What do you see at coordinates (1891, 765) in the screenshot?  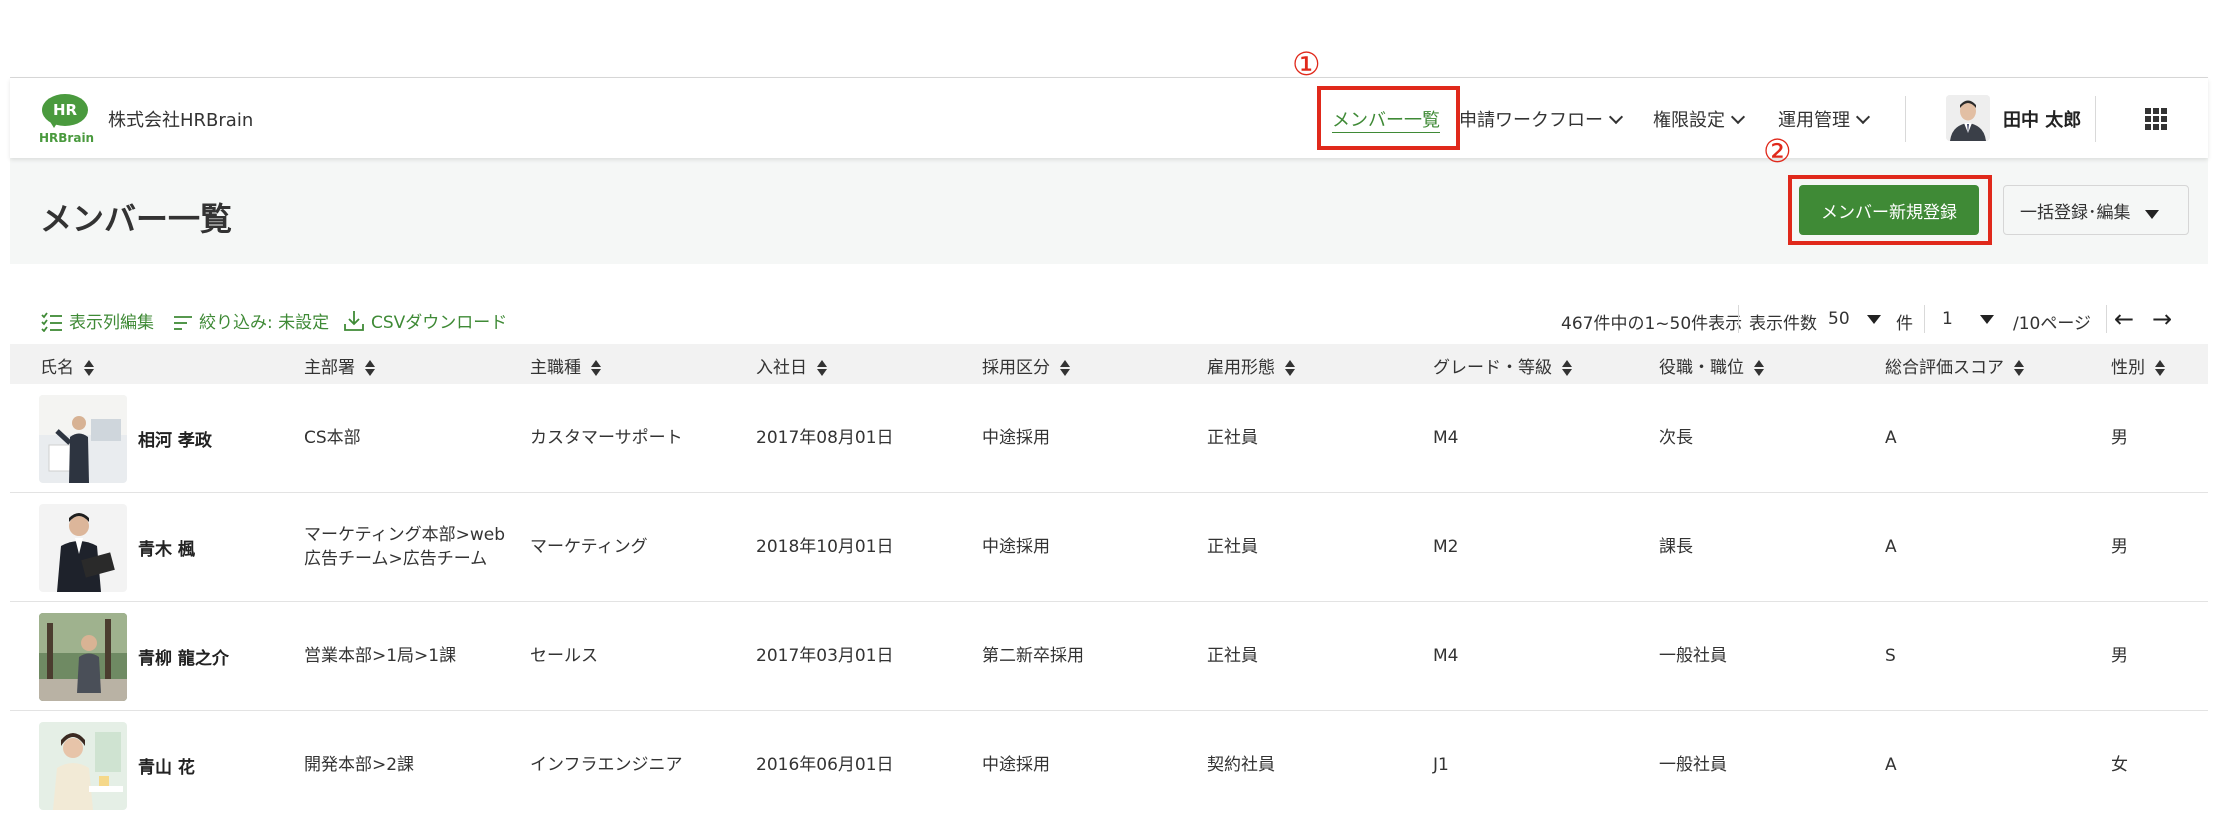 I see `cell-score: A` at bounding box center [1891, 765].